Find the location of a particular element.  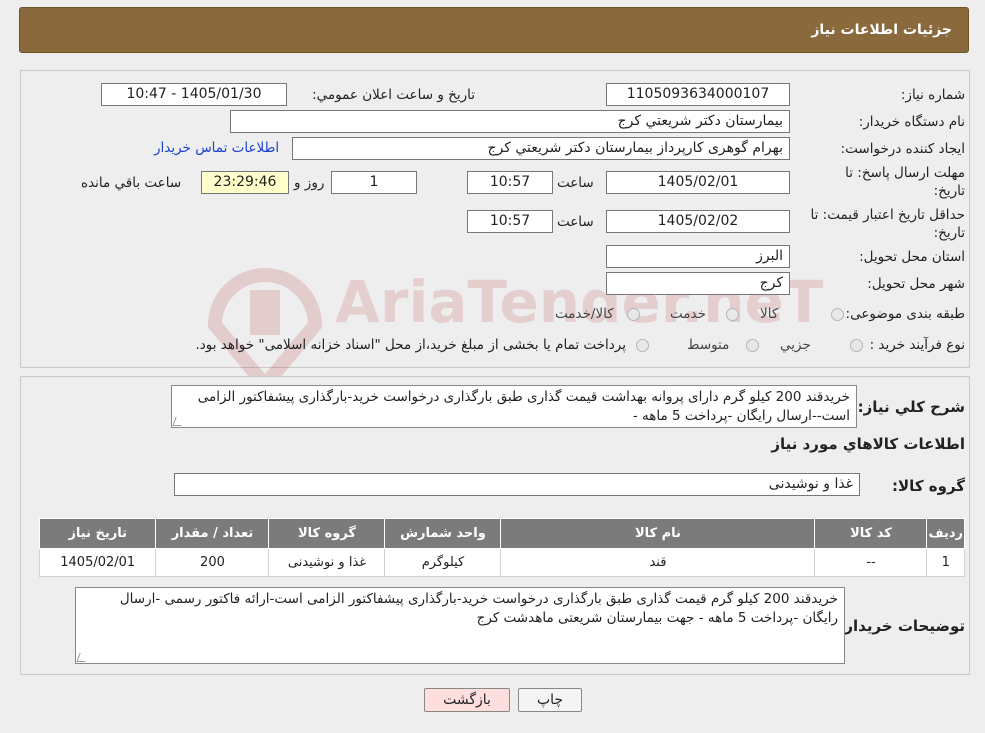

group-field: غذا و نوشيدنی is located at coordinates (517, 484).